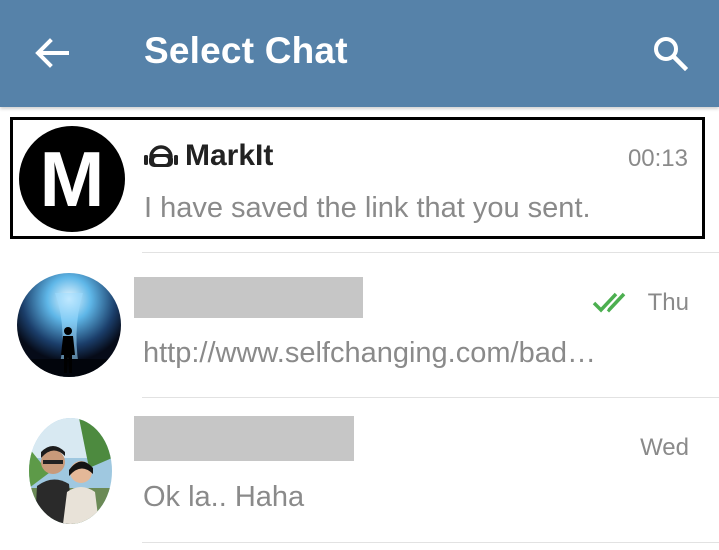 This screenshot has width=719, height=550. I want to click on search-button, so click(670, 53).